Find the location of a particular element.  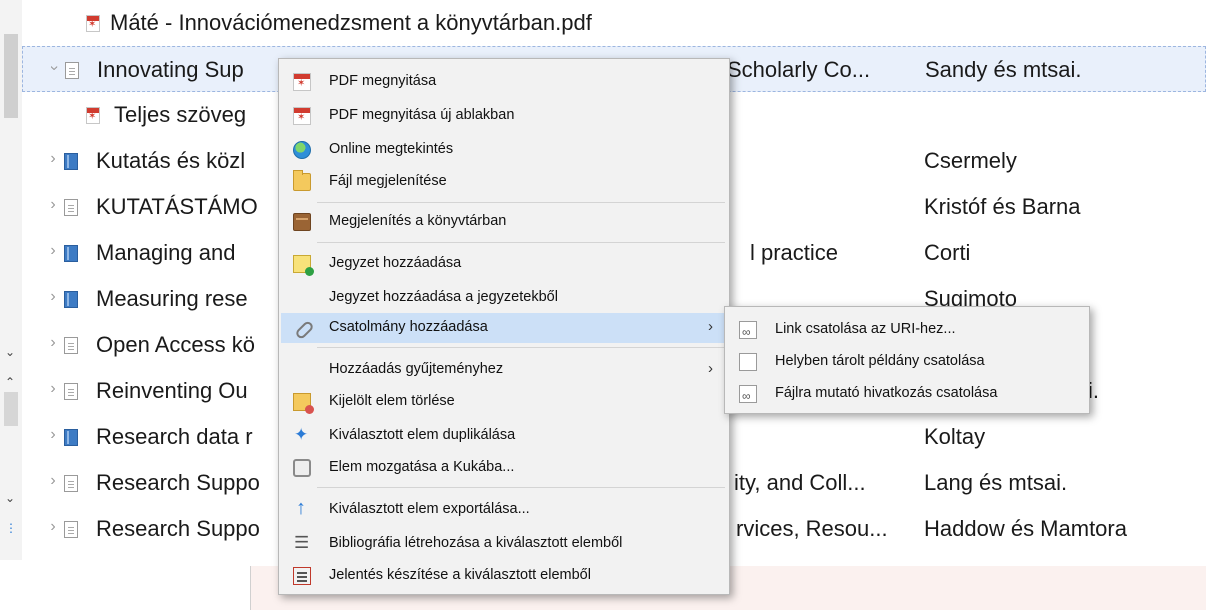

menu-item-add-note: Jegyzet hozzáadása is located at coordinates (504, 264).